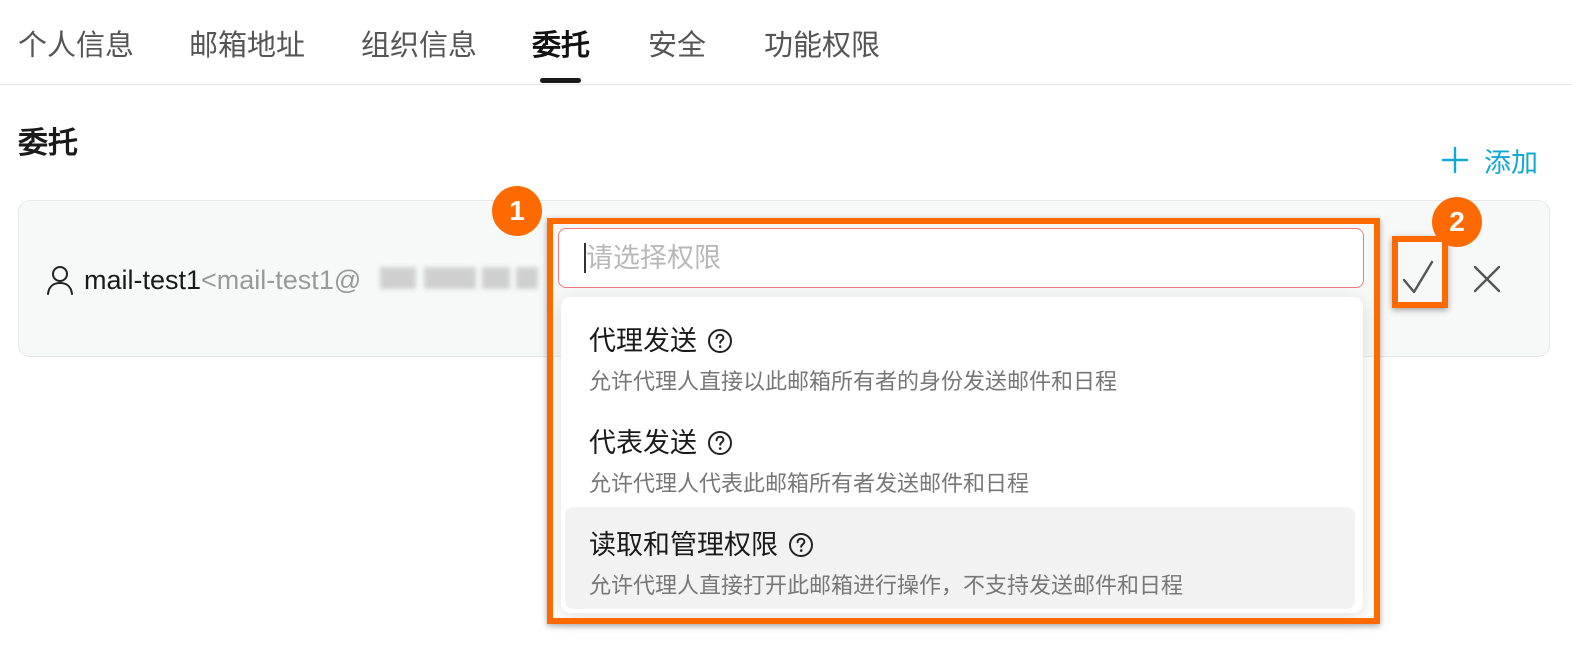 This screenshot has height=650, width=1572. Describe the element at coordinates (1511, 162) in the screenshot. I see `add-button-label: 添加` at that location.